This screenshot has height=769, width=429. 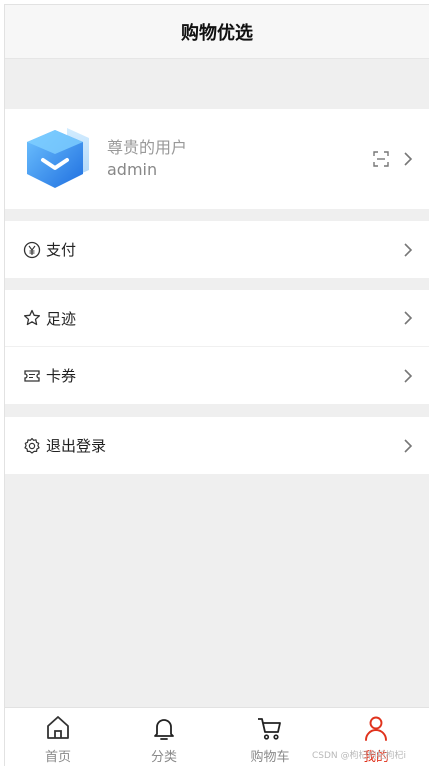 I want to click on menu-label-pay: 支付, so click(x=61, y=250).